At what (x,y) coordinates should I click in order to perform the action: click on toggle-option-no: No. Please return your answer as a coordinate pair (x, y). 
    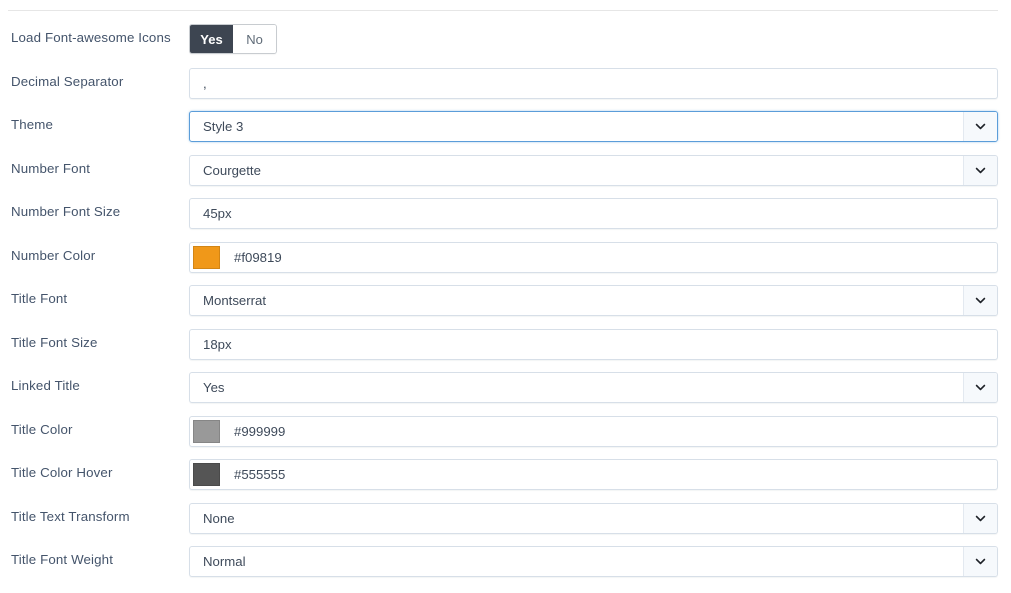
    Looking at the image, I should click on (254, 39).